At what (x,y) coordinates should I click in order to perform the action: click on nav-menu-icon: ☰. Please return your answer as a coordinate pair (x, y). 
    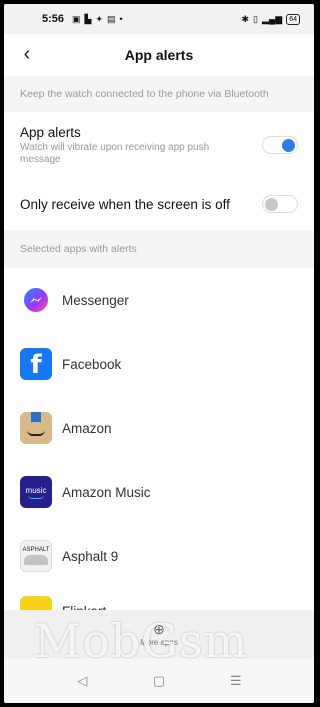
    Looking at the image, I should click on (236, 681).